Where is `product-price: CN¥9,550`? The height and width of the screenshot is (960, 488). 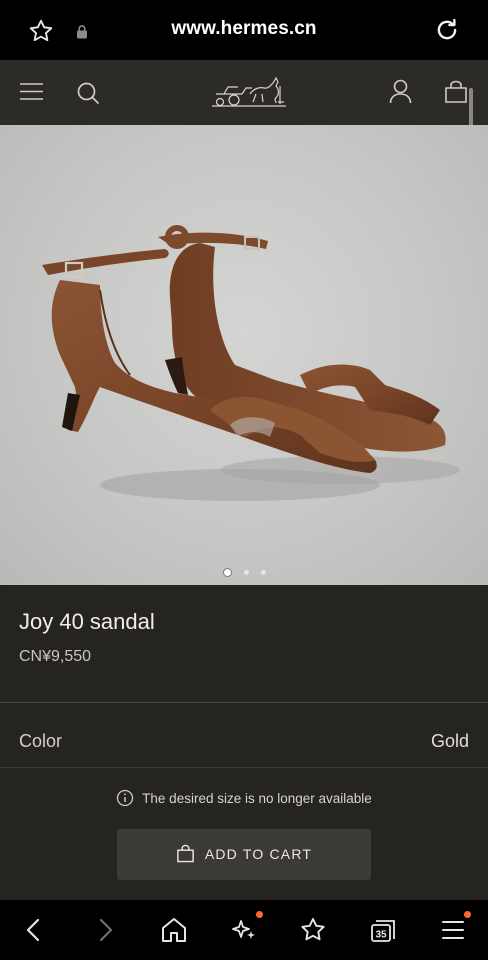 product-price: CN¥9,550 is located at coordinates (55, 656).